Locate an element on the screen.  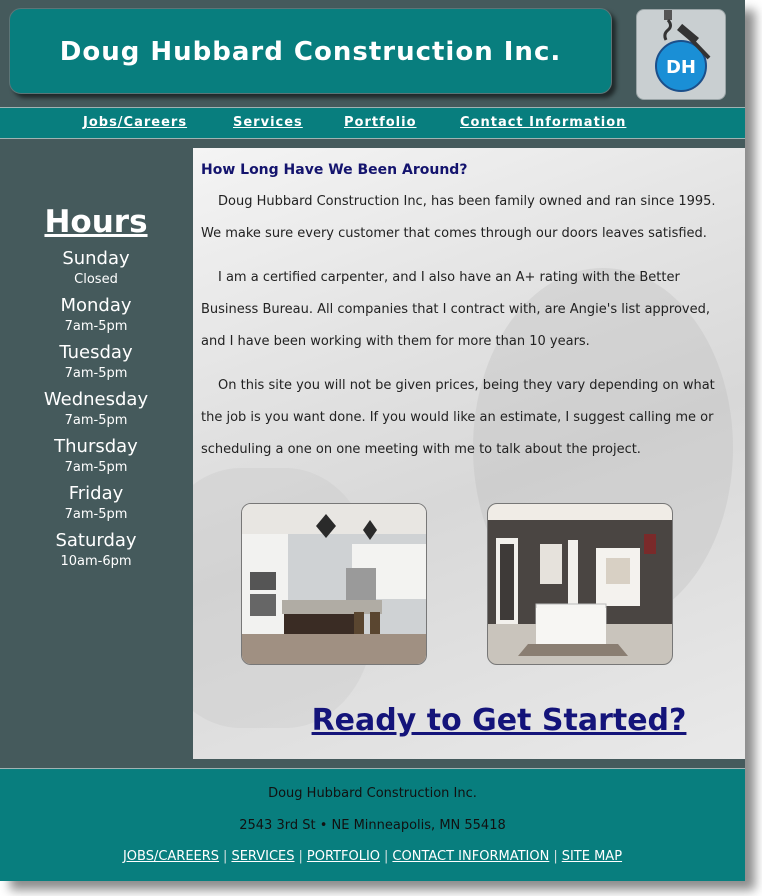
day-sunday: Sunday is located at coordinates (96, 258).